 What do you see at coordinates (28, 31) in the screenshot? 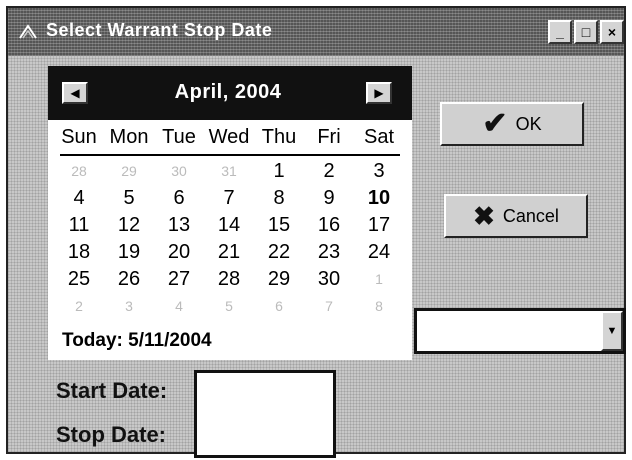
I see `app-icon` at bounding box center [28, 31].